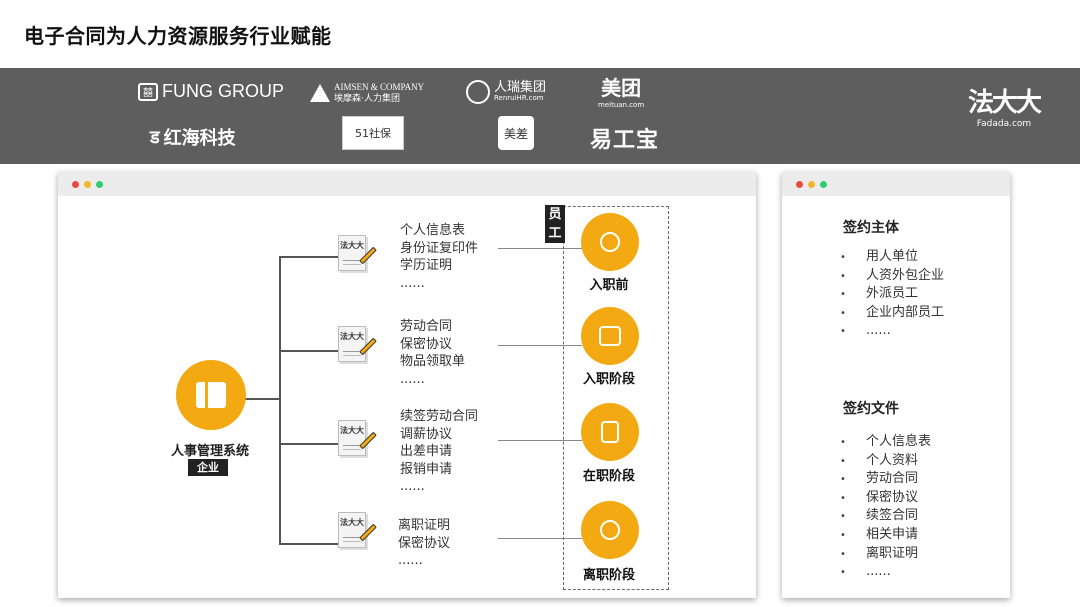 This screenshot has width=1080, height=607. I want to click on list-item: 出差申请, so click(426, 451).